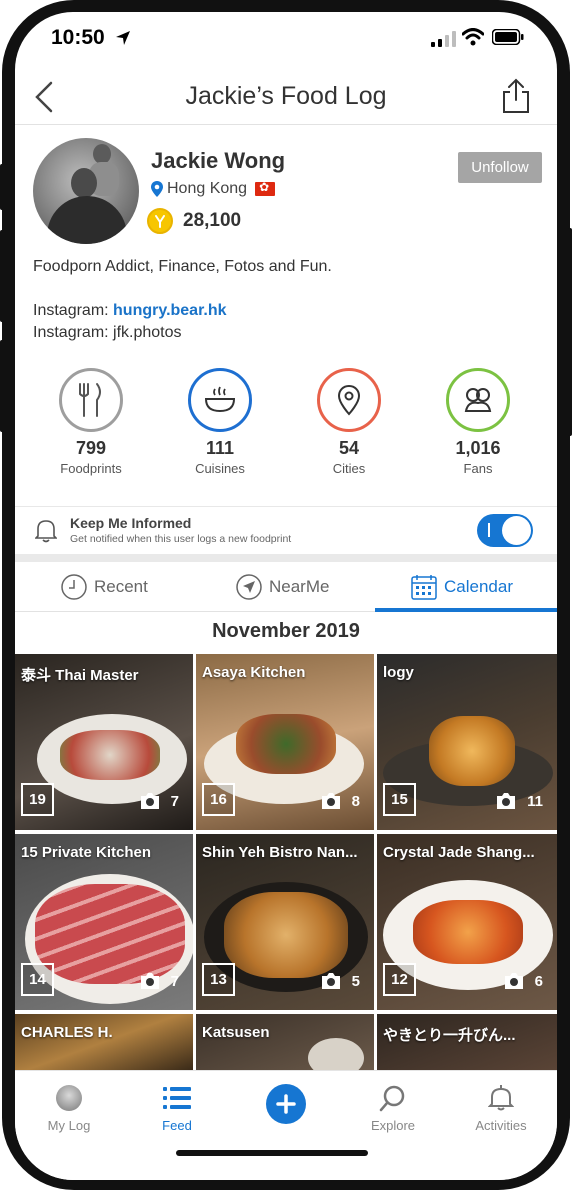 The height and width of the screenshot is (1190, 572). What do you see at coordinates (131, 523) in the screenshot?
I see `notify-title: Keep Me Informed` at bounding box center [131, 523].